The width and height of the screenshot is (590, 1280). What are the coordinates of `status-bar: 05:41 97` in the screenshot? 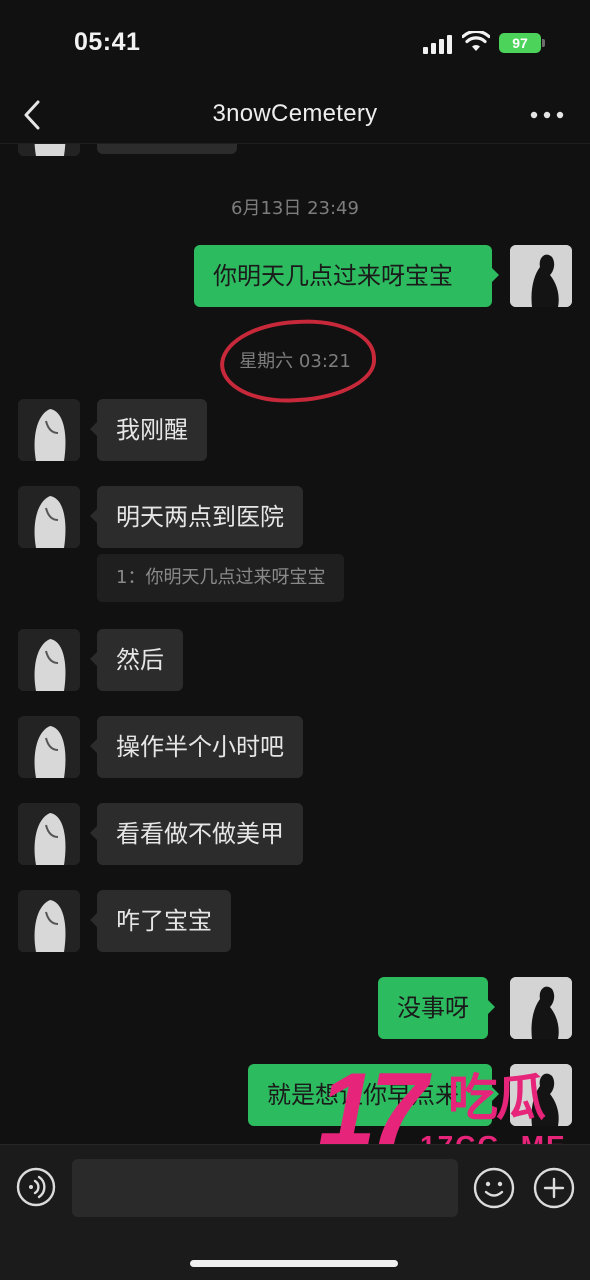 It's located at (295, 44).